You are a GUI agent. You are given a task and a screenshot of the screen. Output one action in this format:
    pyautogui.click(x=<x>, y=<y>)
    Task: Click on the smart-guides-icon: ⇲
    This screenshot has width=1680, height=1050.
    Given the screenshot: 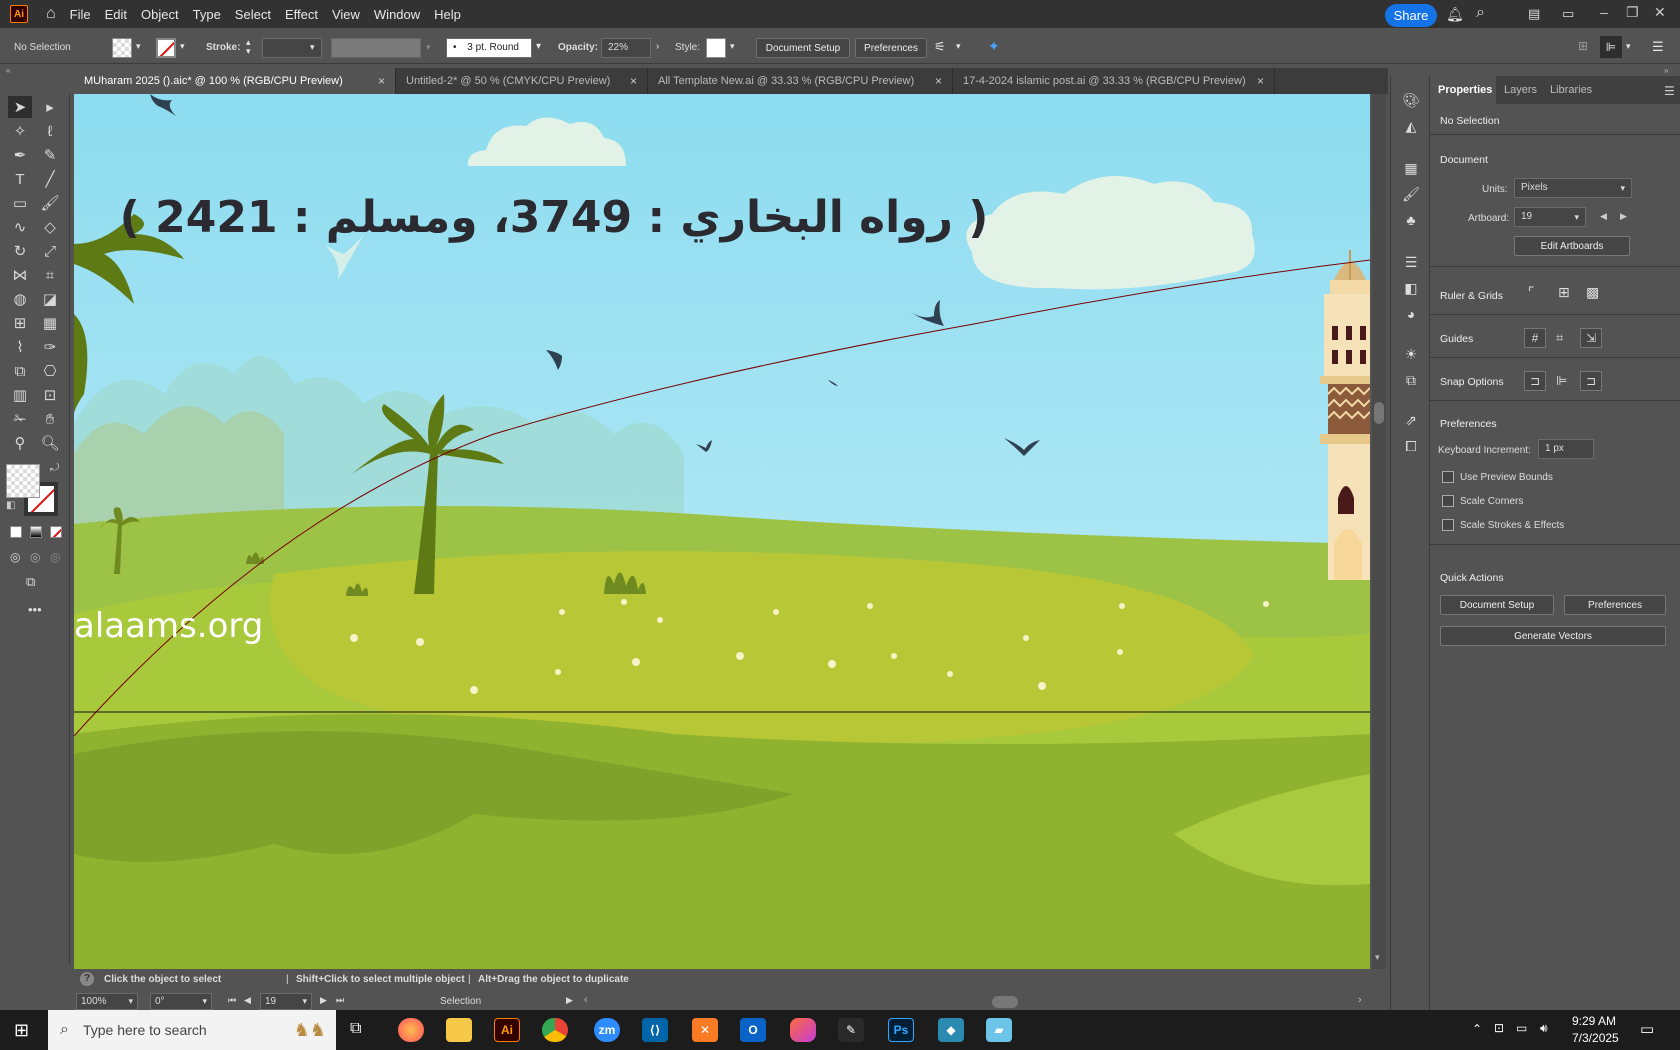 What is the action you would take?
    pyautogui.click(x=1591, y=338)
    